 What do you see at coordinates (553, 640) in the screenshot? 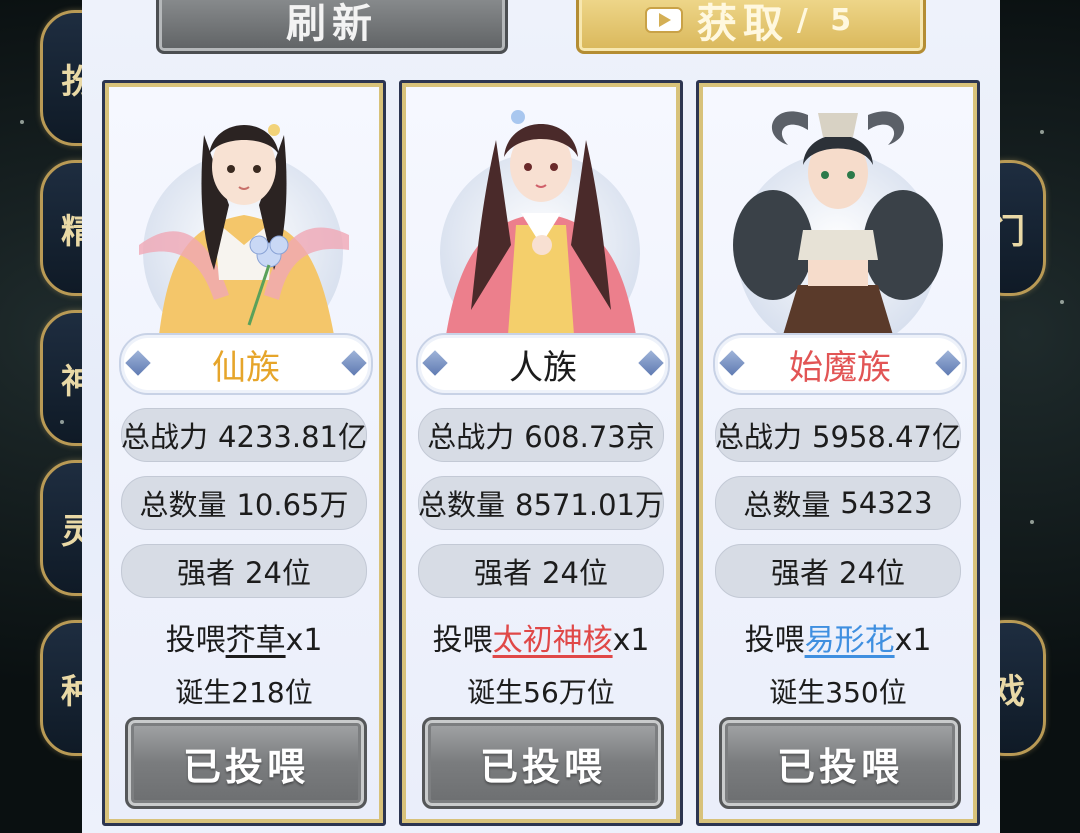
I see `feed-item-link: 太初神核` at bounding box center [553, 640].